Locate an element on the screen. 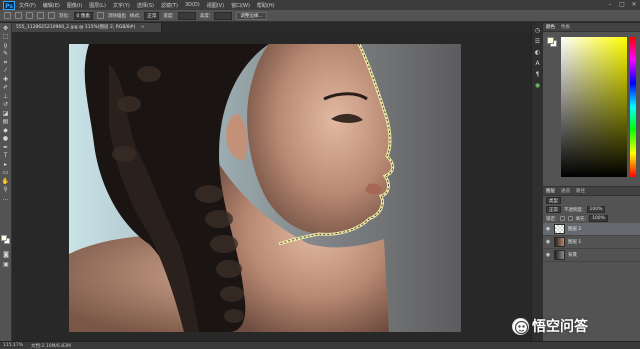 The image size is (640, 349). hue-slider is located at coordinates (633, 107).